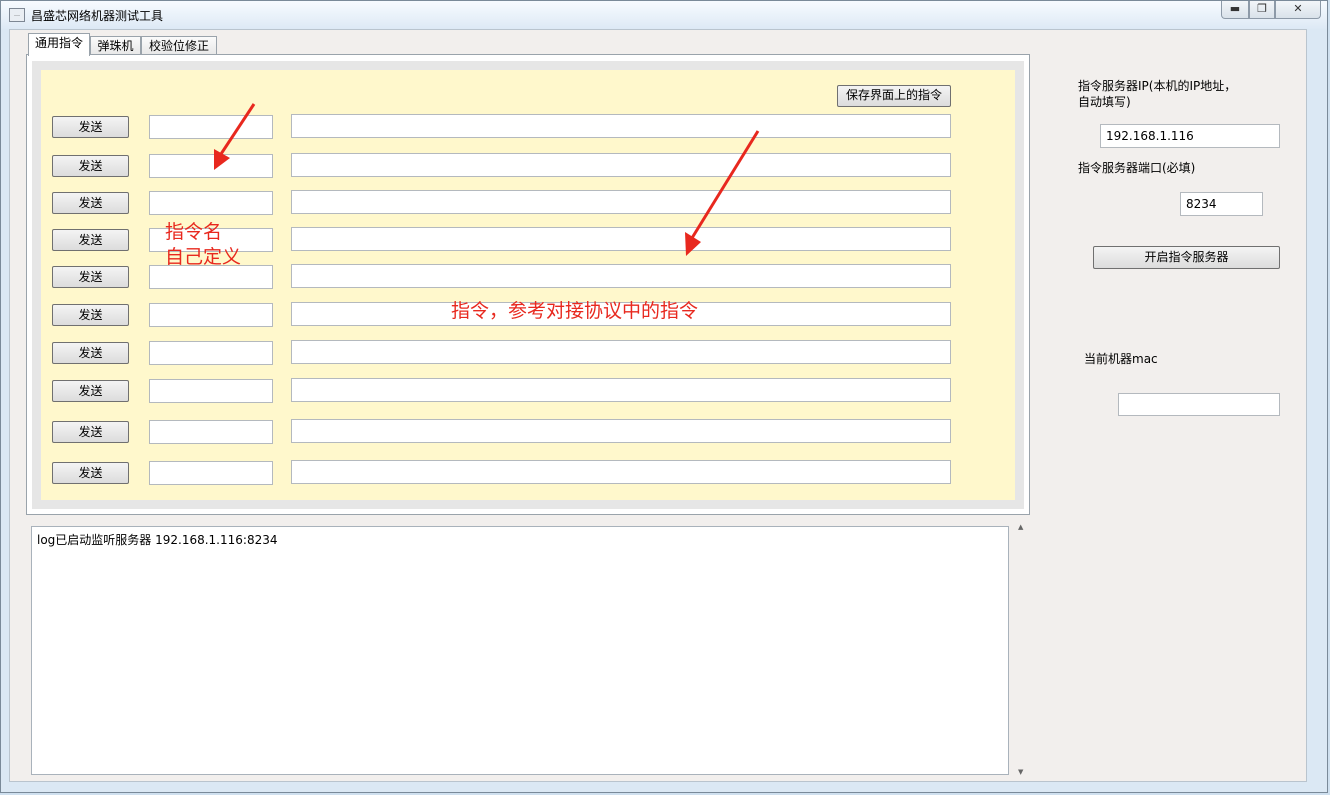 This screenshot has height=795, width=1330. I want to click on tab-general-commands: 通用指令, so click(59, 44).